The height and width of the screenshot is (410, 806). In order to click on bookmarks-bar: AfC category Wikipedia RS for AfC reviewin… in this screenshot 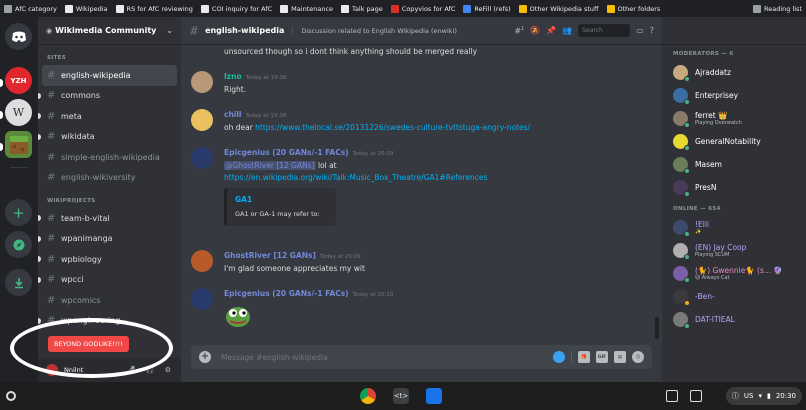, I will do `click(403, 8)`.